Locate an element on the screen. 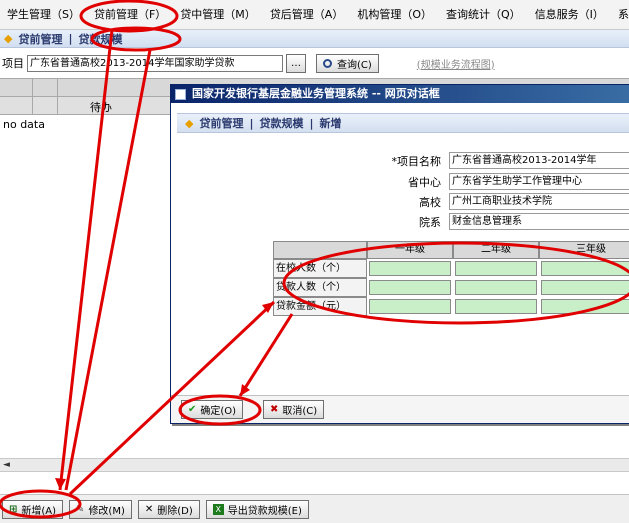 Image resolution: width=629 pixels, height=523 pixels. dialog-crumb-add: 新增 is located at coordinates (330, 123).